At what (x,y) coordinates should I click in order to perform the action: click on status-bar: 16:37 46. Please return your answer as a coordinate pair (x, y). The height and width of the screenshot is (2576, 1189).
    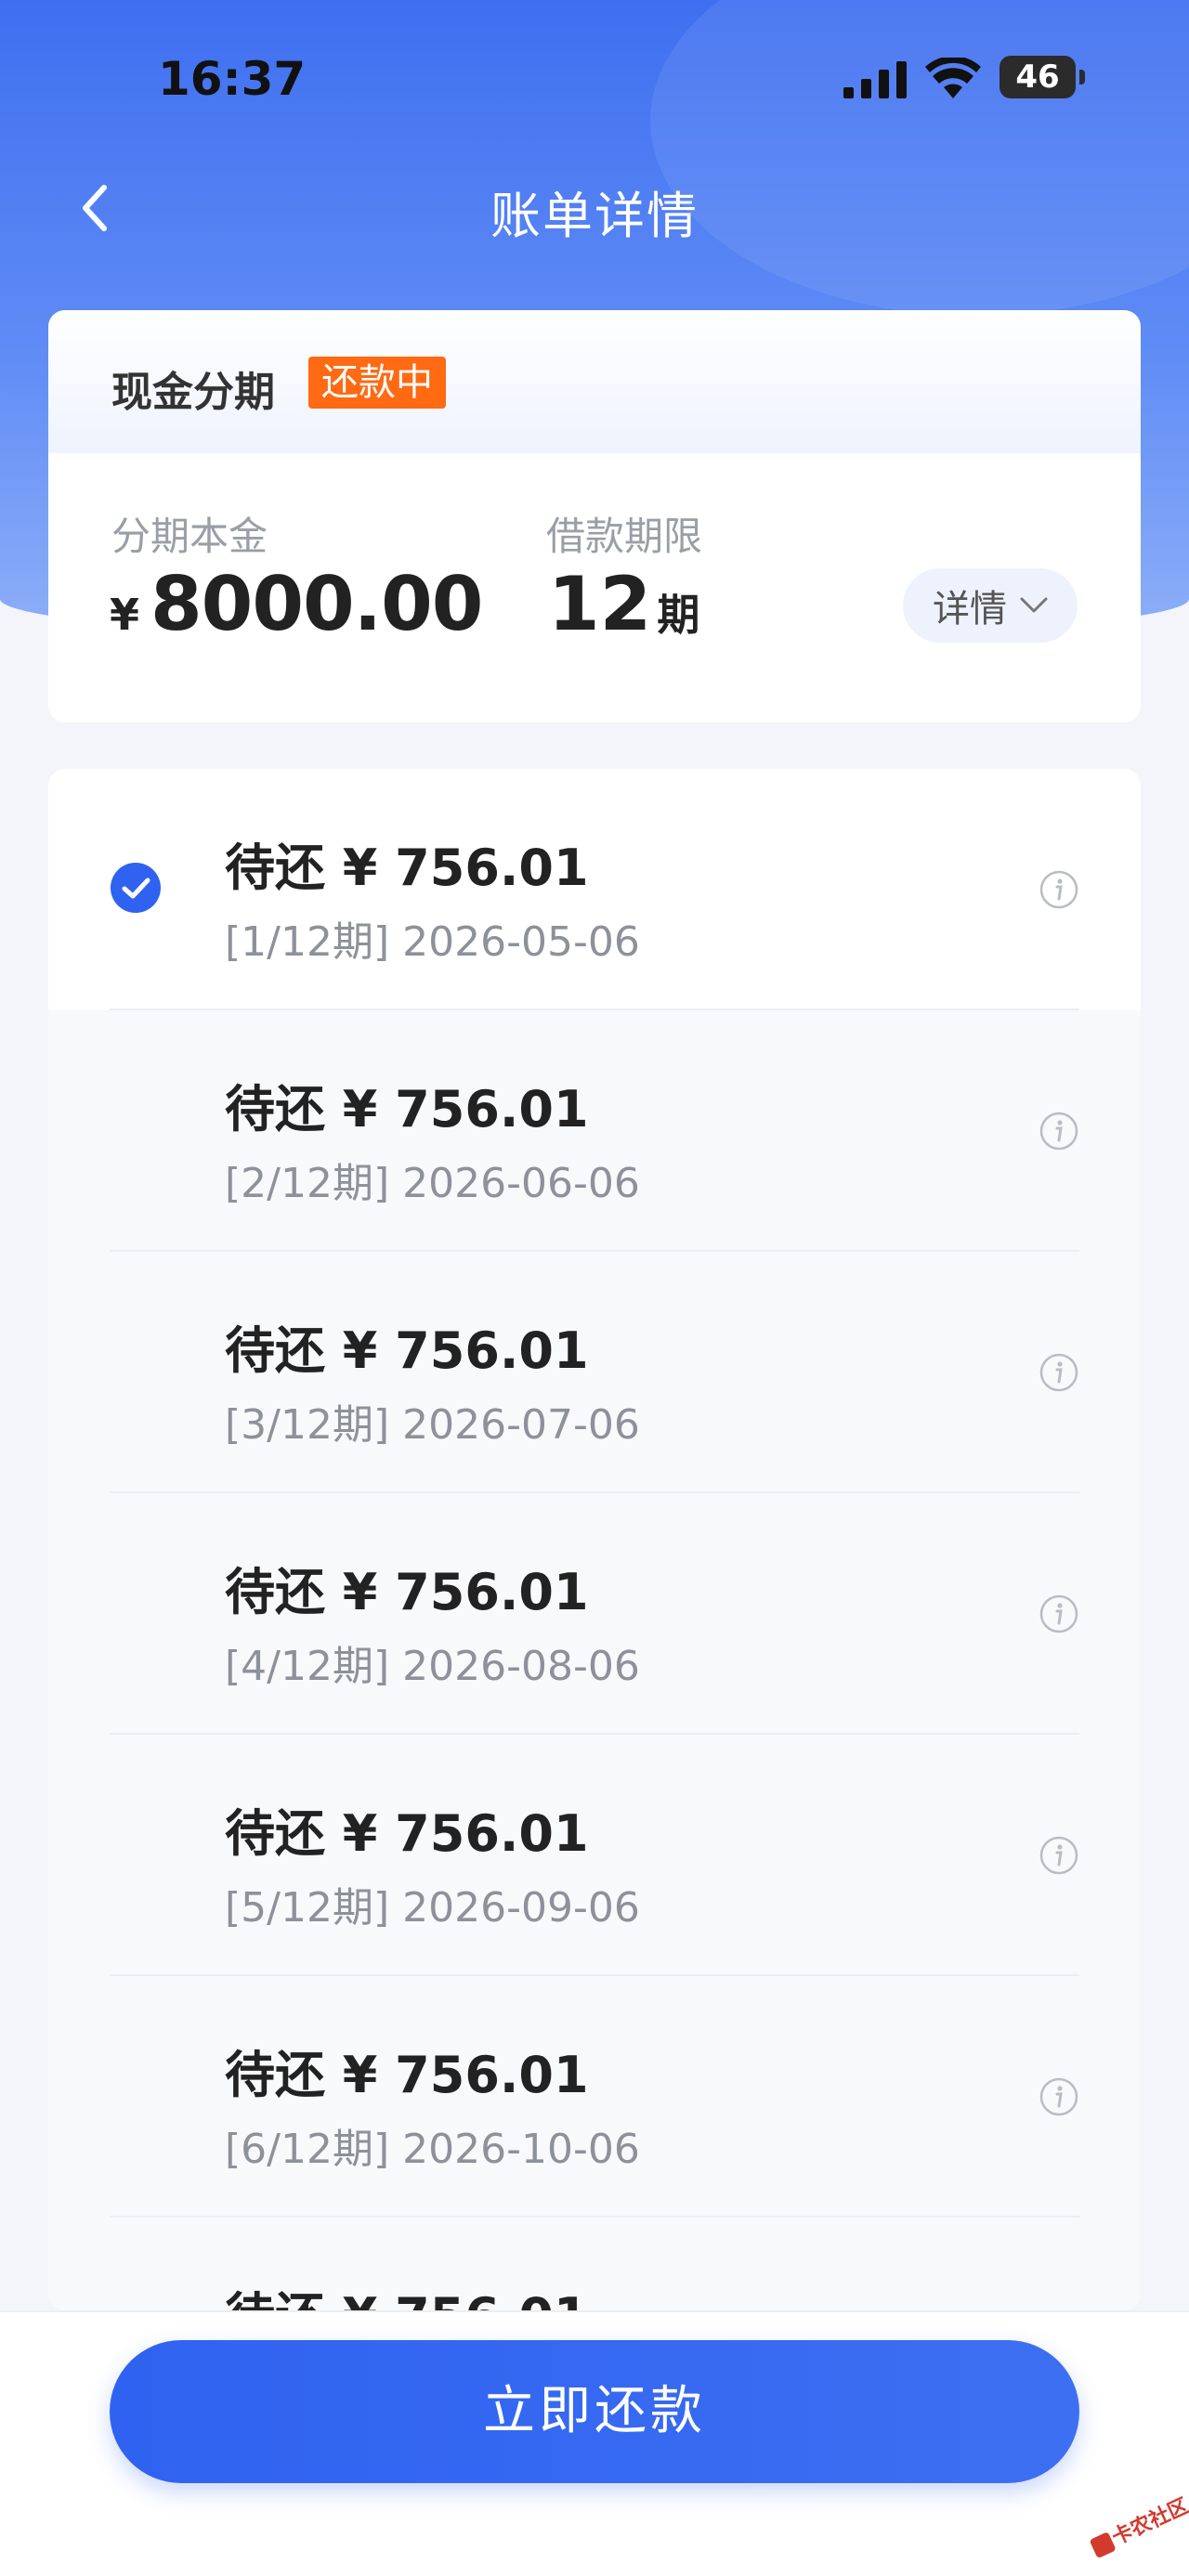
    Looking at the image, I should click on (594, 79).